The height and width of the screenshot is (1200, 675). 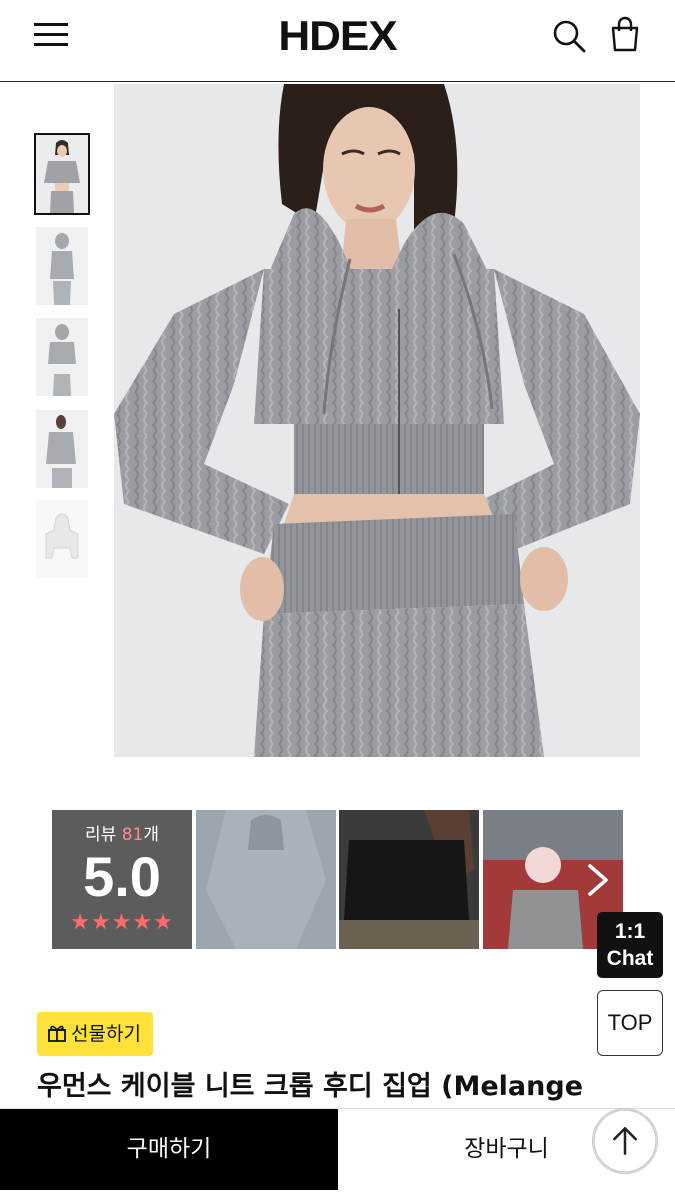 What do you see at coordinates (122, 922) in the screenshot?
I see `rating-stars: ★★★★★` at bounding box center [122, 922].